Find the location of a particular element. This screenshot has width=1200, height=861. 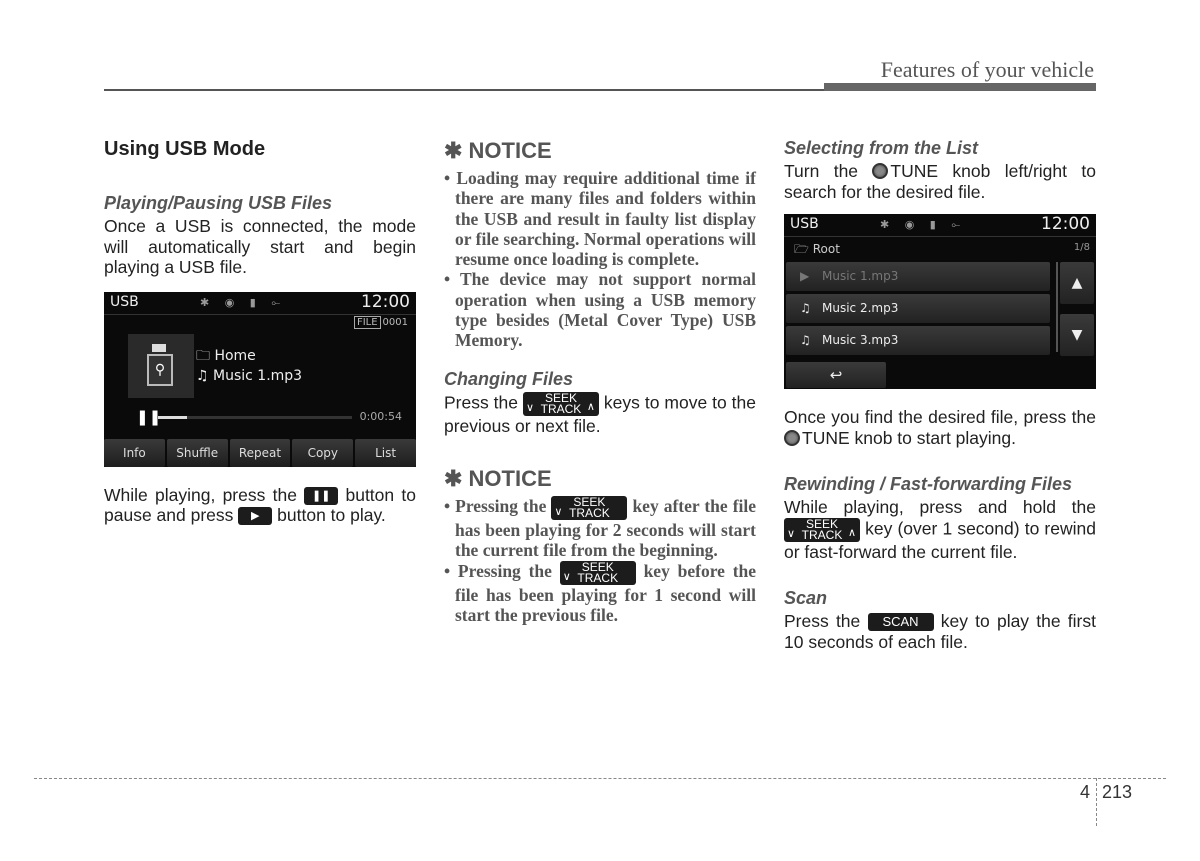

shuffle-button: Shuffle is located at coordinates (197, 452).